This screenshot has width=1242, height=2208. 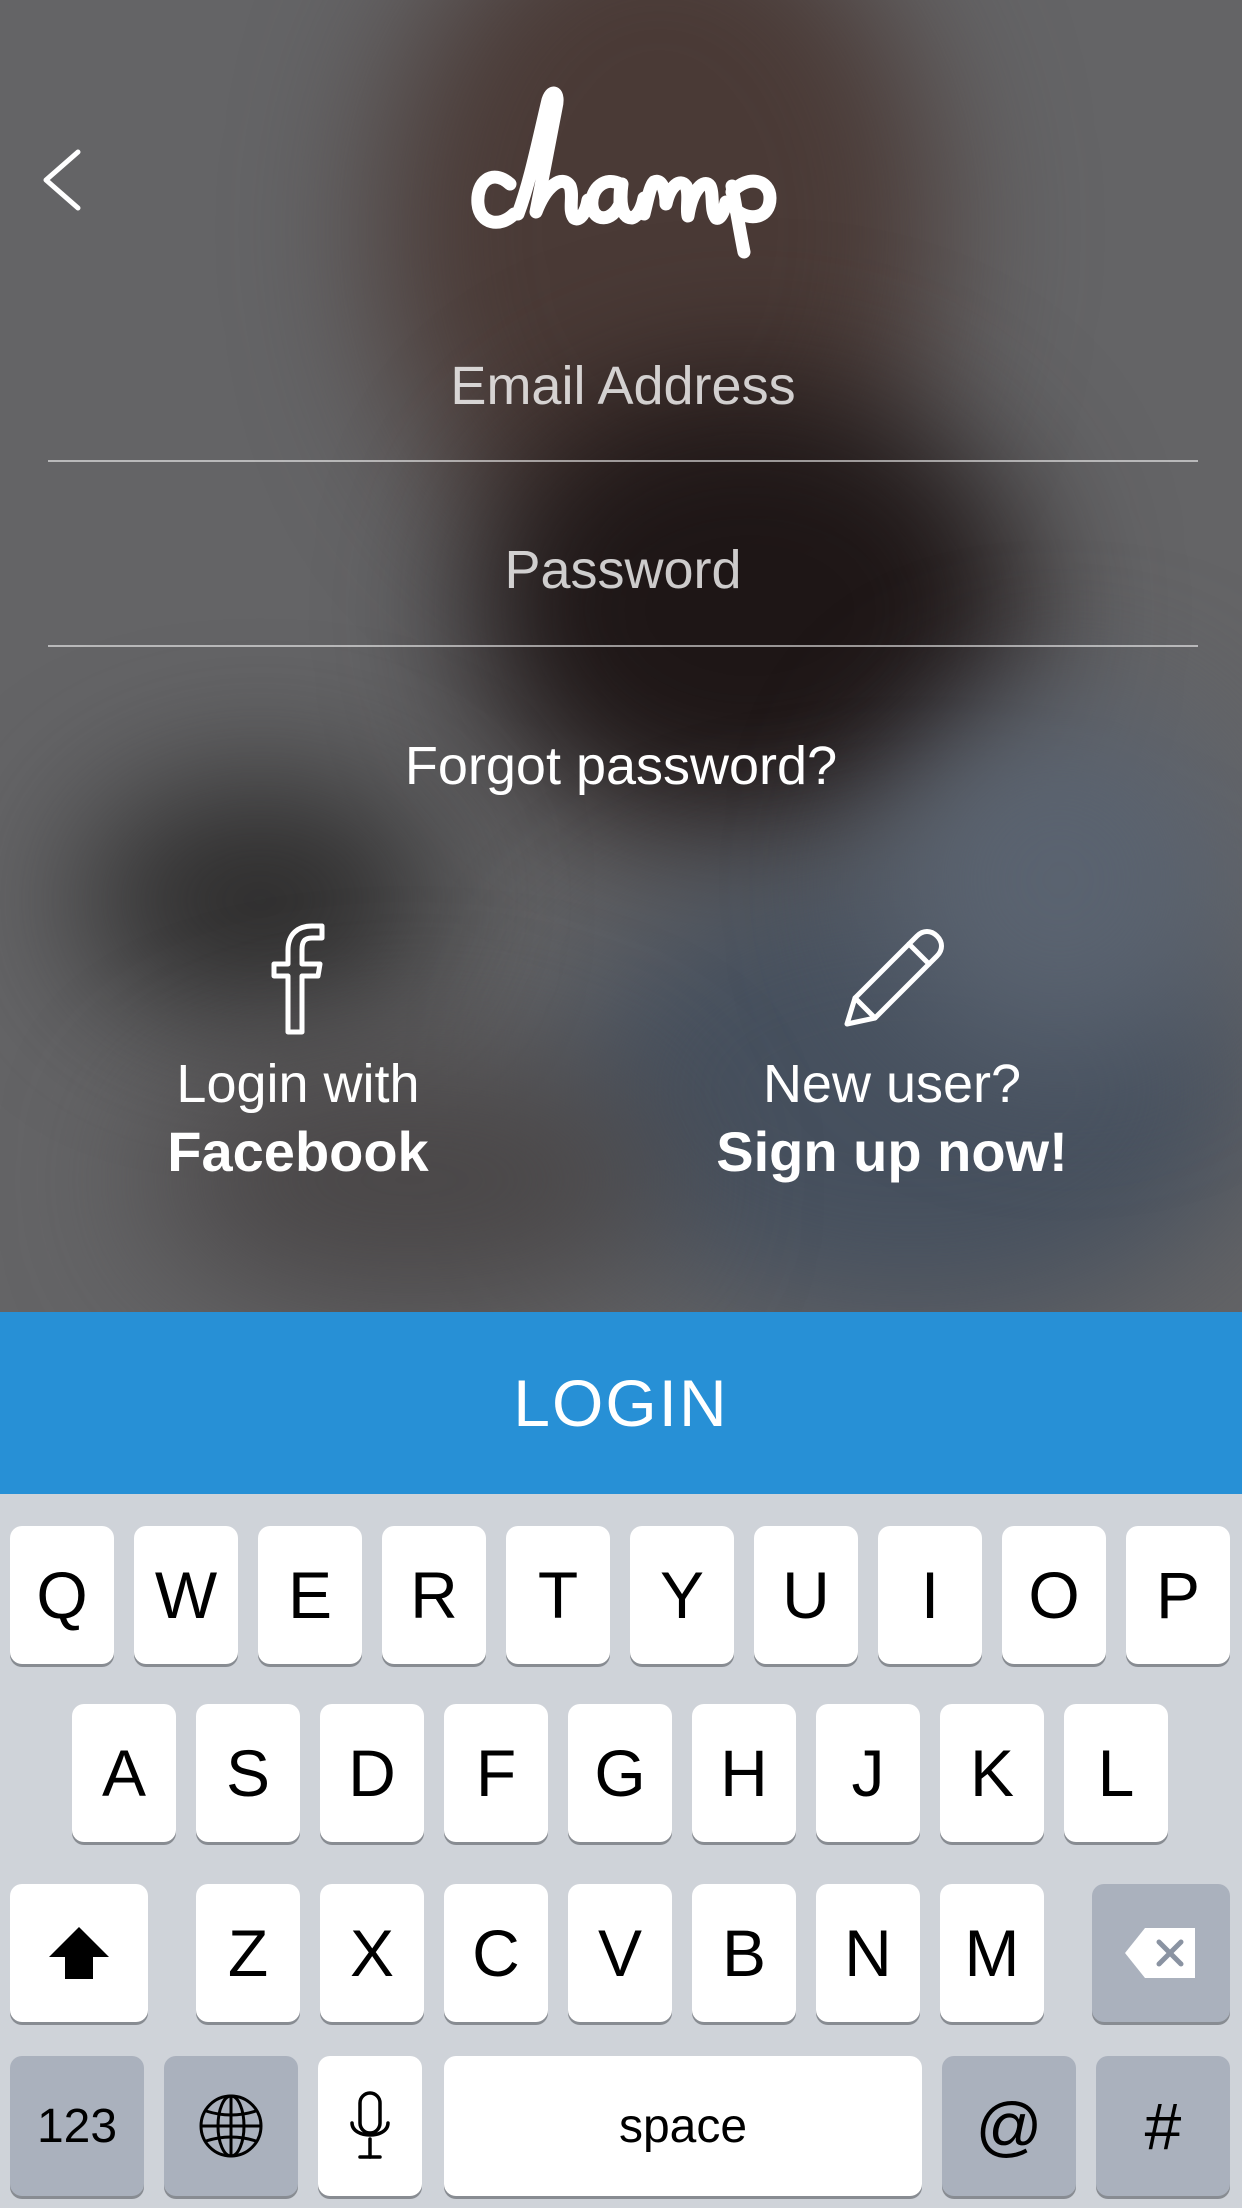 What do you see at coordinates (248, 1953) in the screenshot?
I see `key-z: Z` at bounding box center [248, 1953].